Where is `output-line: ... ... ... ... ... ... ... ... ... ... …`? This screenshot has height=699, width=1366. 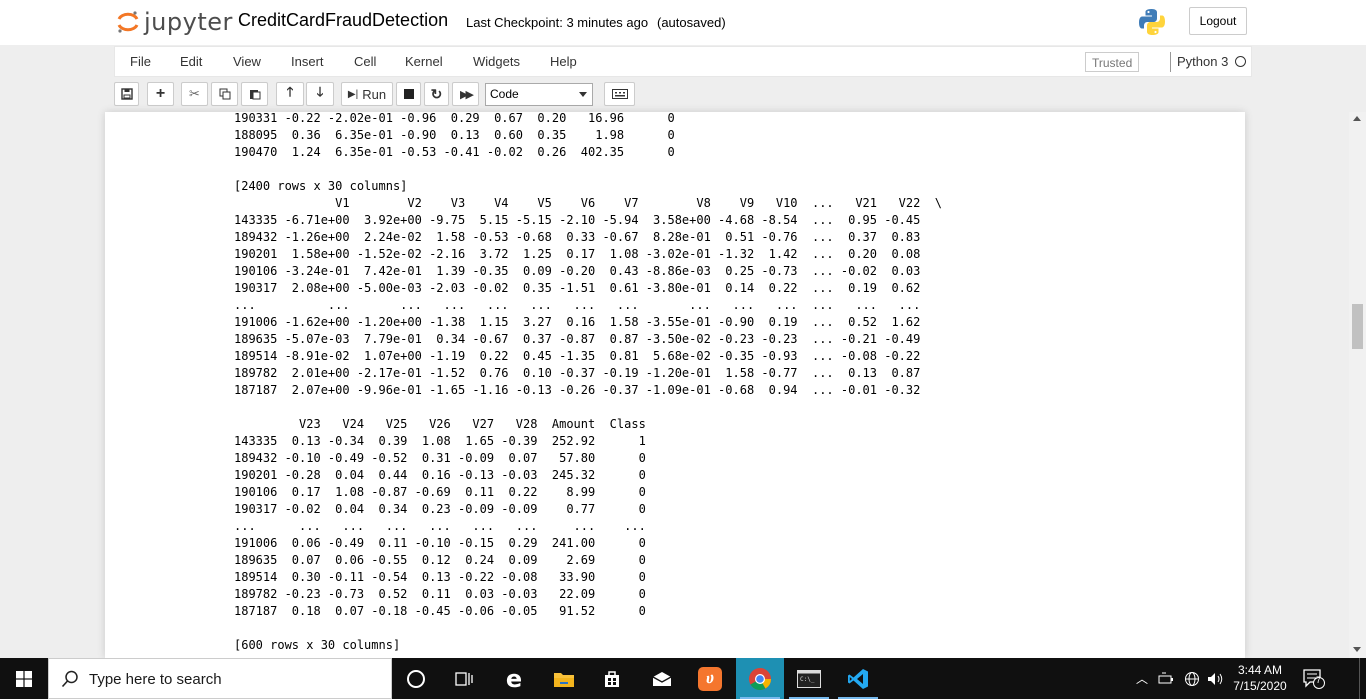 output-line: ... ... ... ... ... ... ... ... ... ... … is located at coordinates (577, 305).